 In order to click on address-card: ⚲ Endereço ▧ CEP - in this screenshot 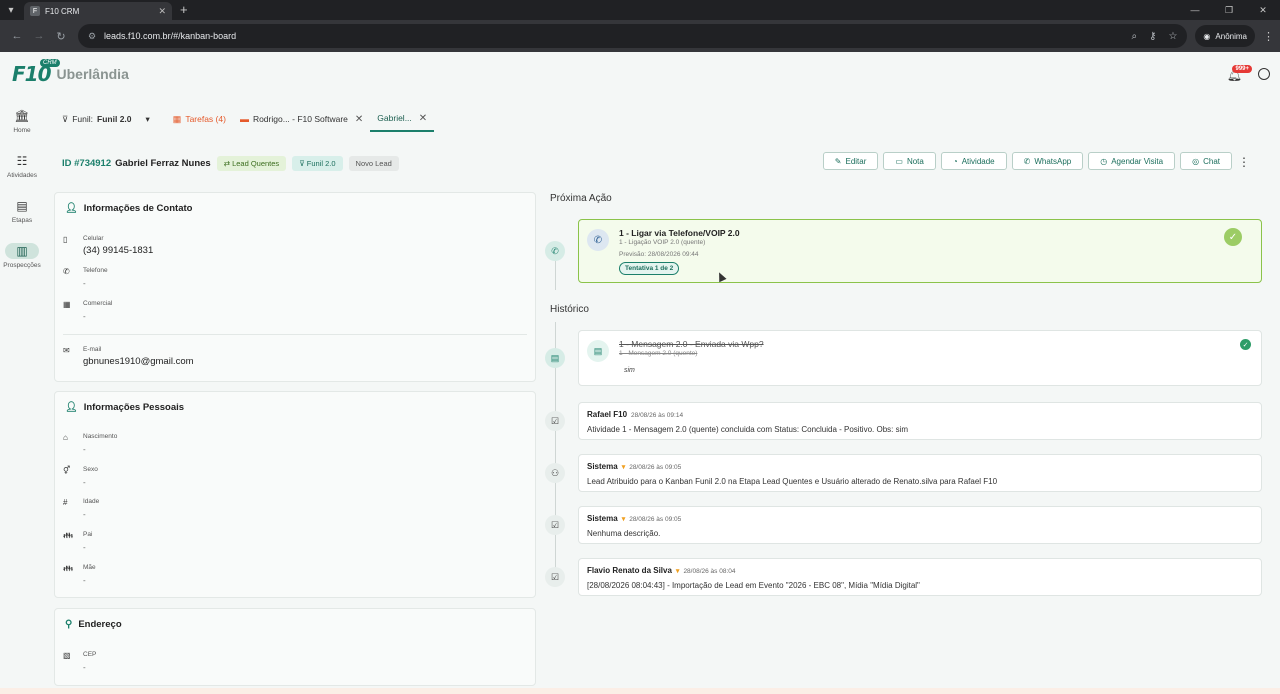, I will do `click(295, 647)`.